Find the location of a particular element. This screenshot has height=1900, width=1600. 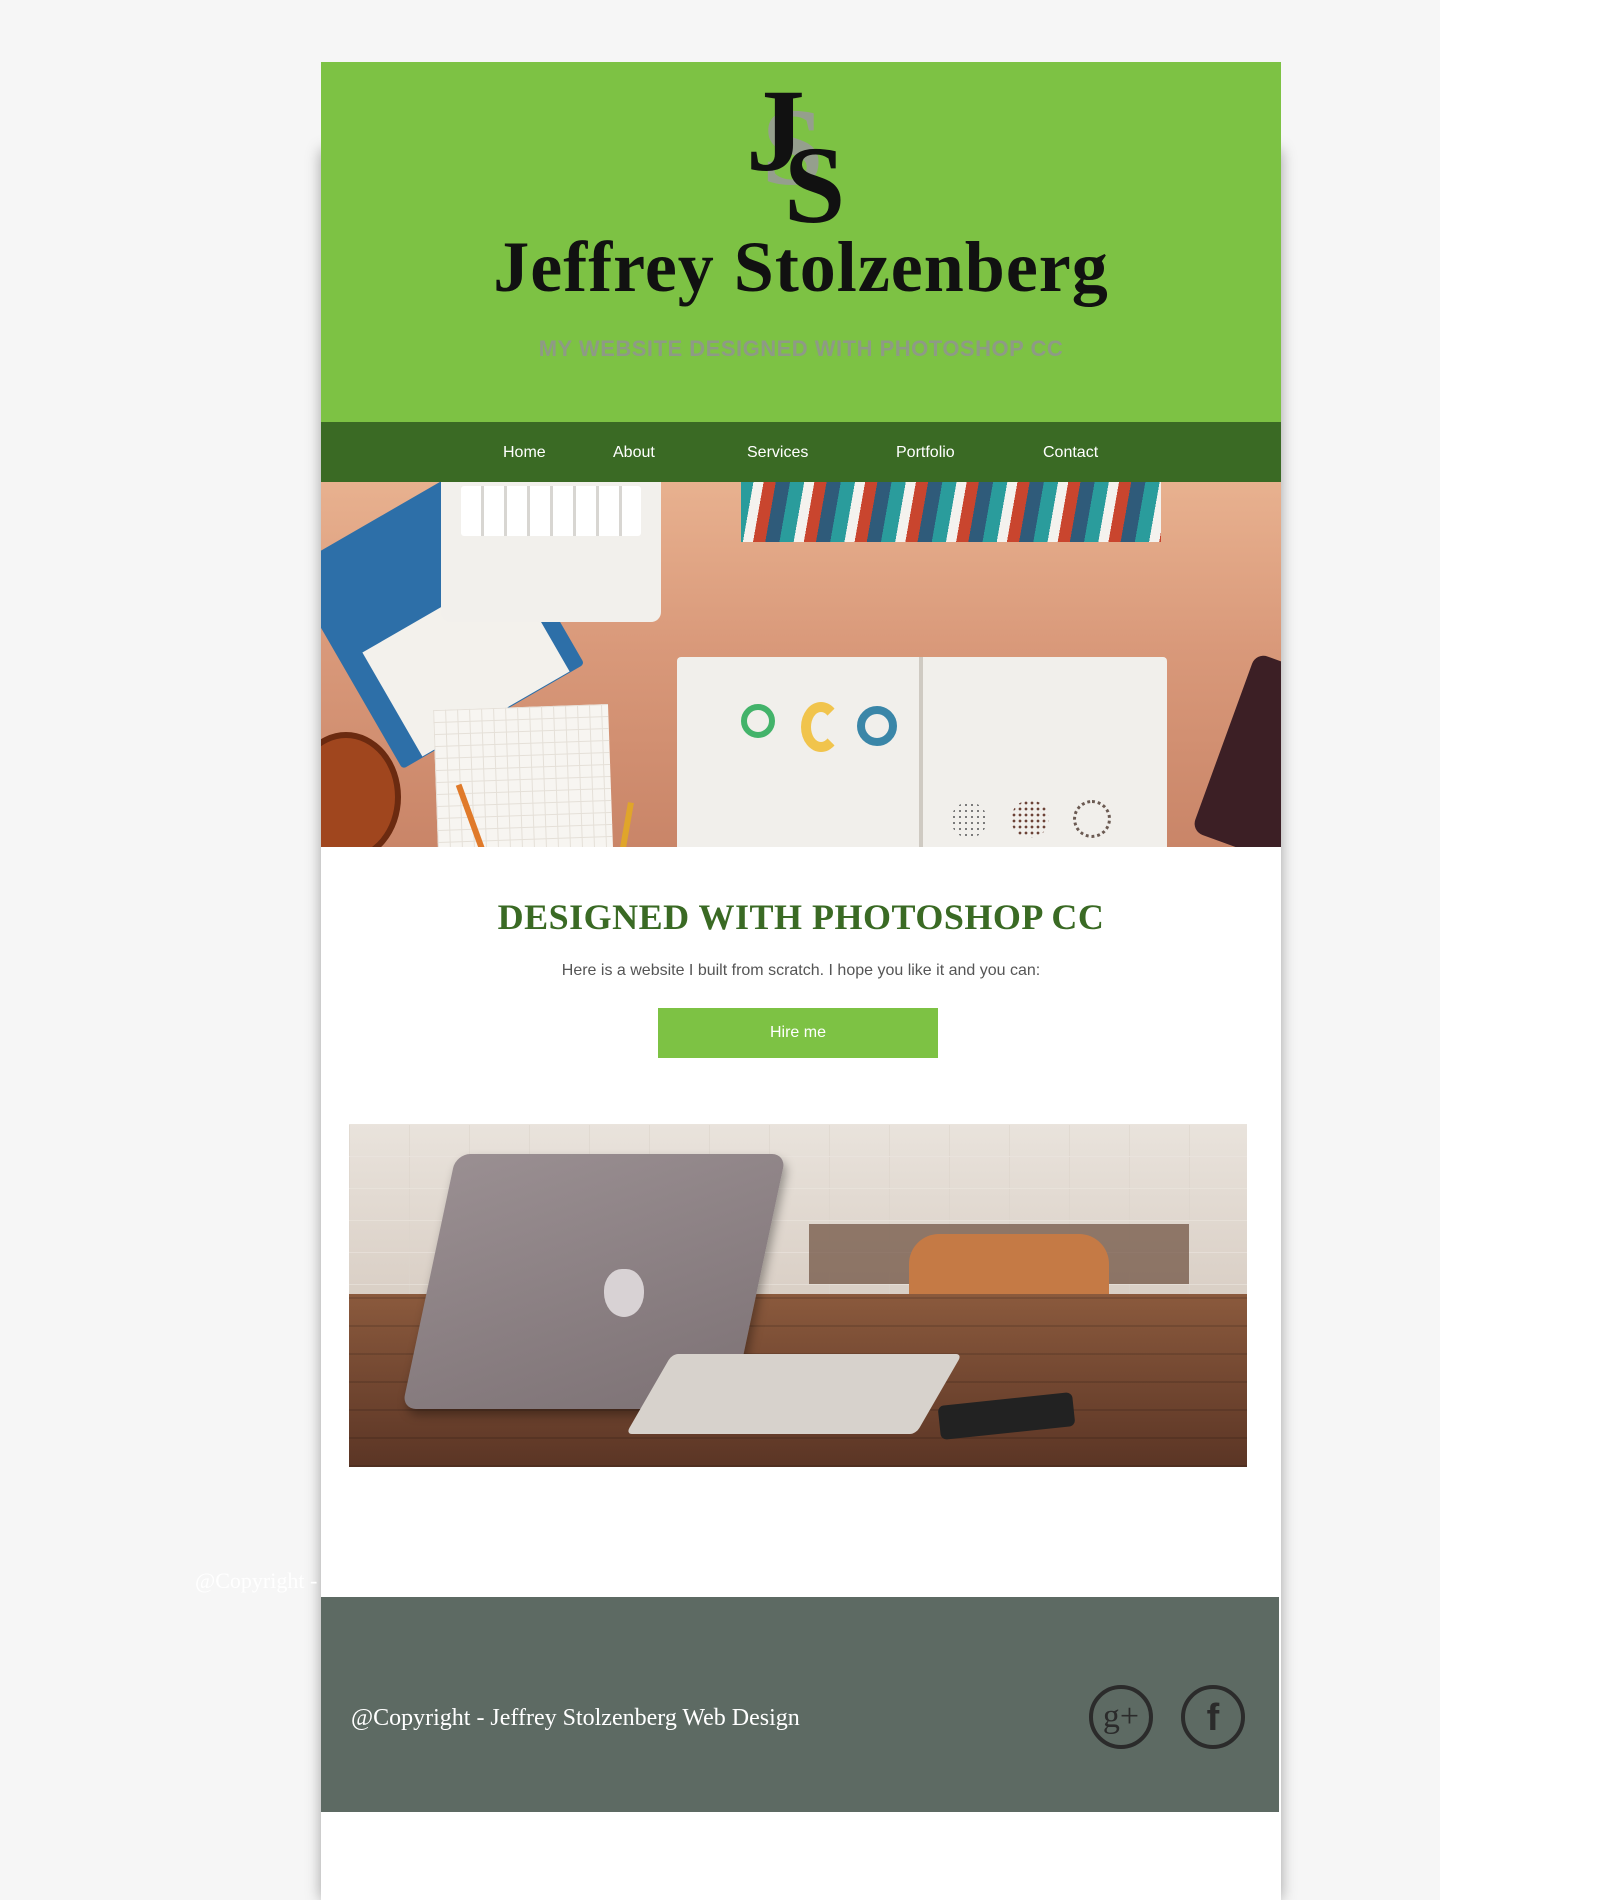

hero-keys is located at coordinates (551, 511).